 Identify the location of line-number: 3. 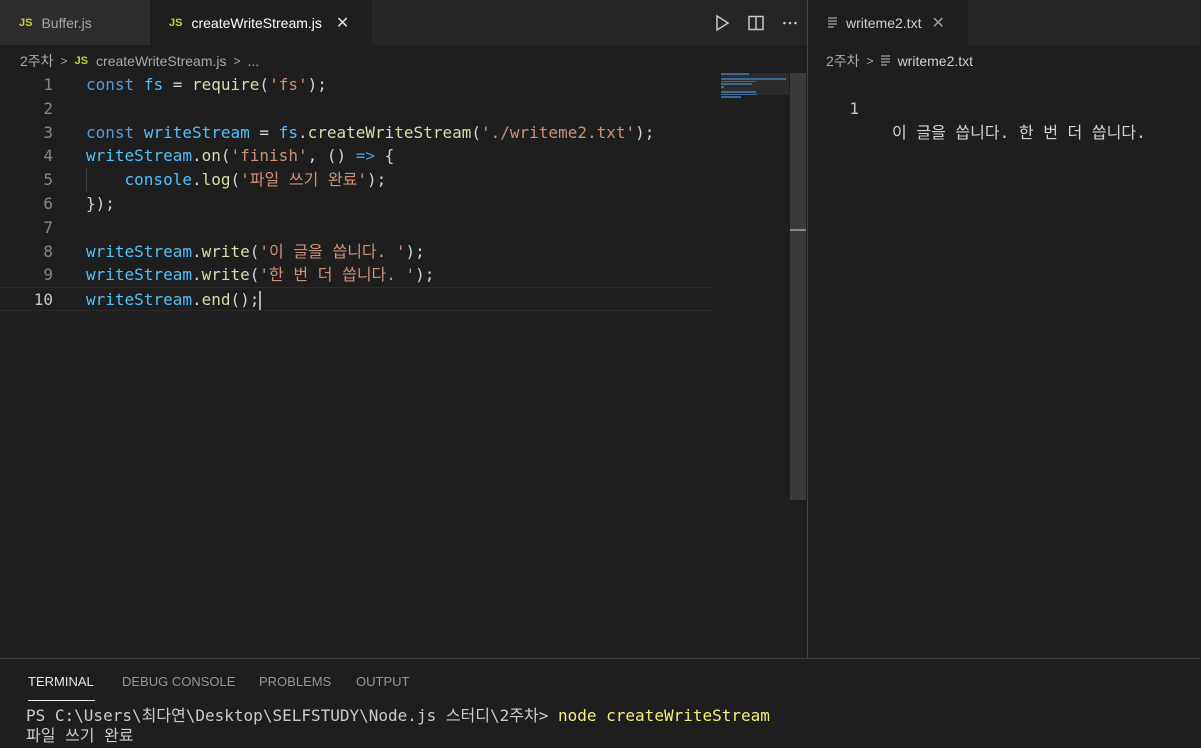
(48, 132).